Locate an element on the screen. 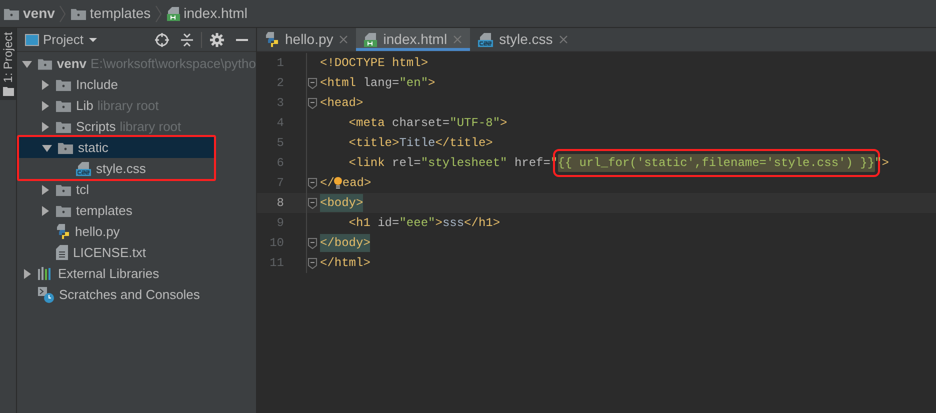 This screenshot has width=936, height=413. project-view-dropdown: Project is located at coordinates (71, 40).